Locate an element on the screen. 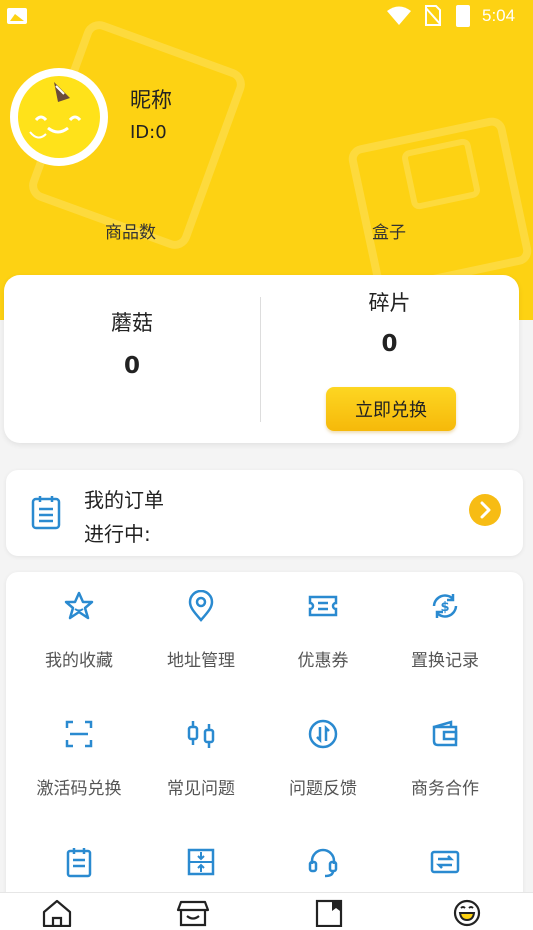  grid-item-label: 激活码兑换 is located at coordinates (79, 789).